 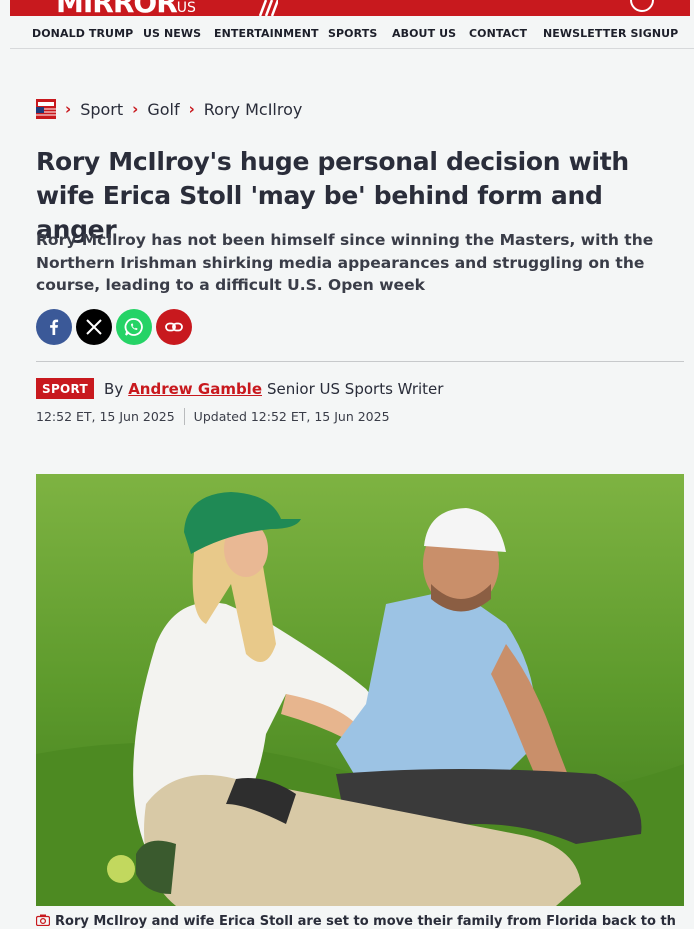 I want to click on camera-icon, so click(x=43, y=920).